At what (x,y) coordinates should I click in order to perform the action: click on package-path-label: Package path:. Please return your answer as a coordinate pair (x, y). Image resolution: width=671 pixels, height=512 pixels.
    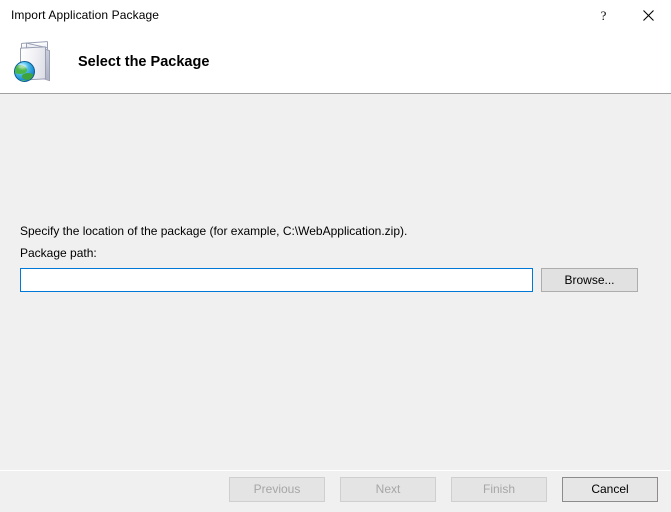
    Looking at the image, I should click on (58, 253).